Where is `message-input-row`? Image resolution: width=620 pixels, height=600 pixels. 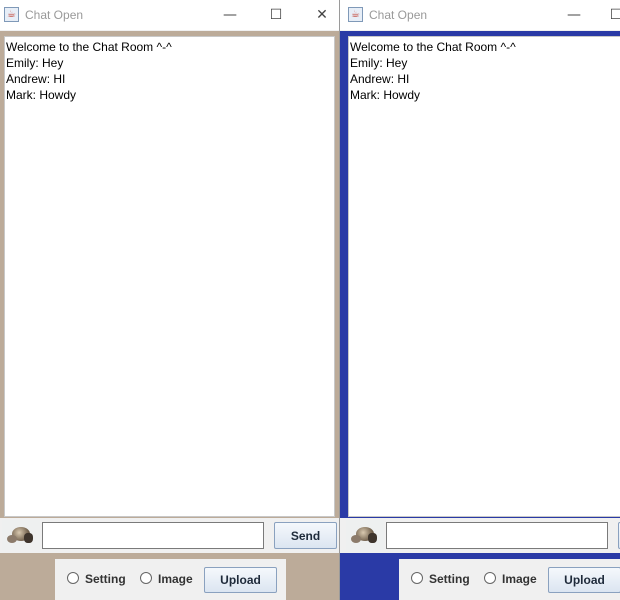 message-input-row is located at coordinates (480, 535).